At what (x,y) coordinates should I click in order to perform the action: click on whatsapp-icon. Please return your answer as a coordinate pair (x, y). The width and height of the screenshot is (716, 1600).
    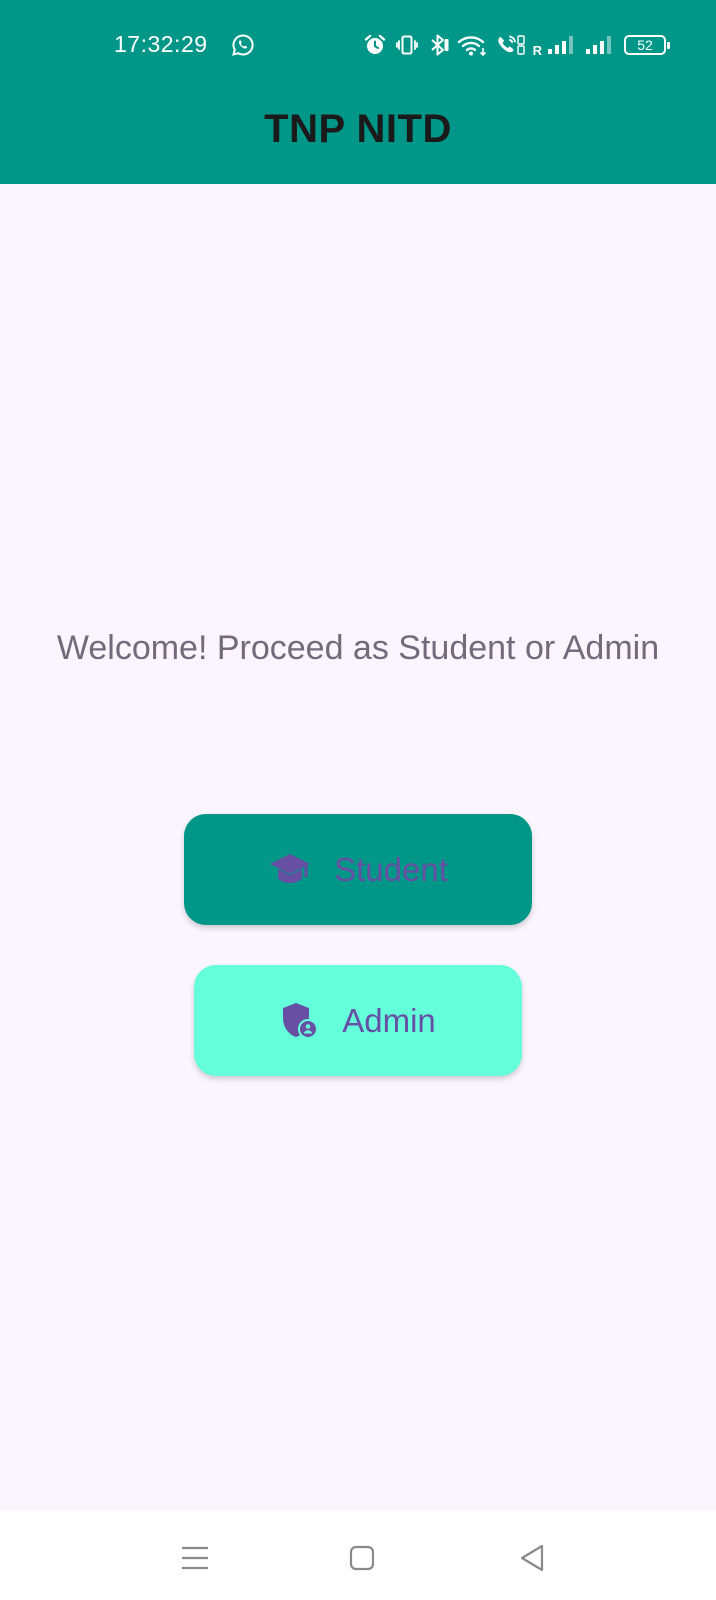
    Looking at the image, I should click on (243, 45).